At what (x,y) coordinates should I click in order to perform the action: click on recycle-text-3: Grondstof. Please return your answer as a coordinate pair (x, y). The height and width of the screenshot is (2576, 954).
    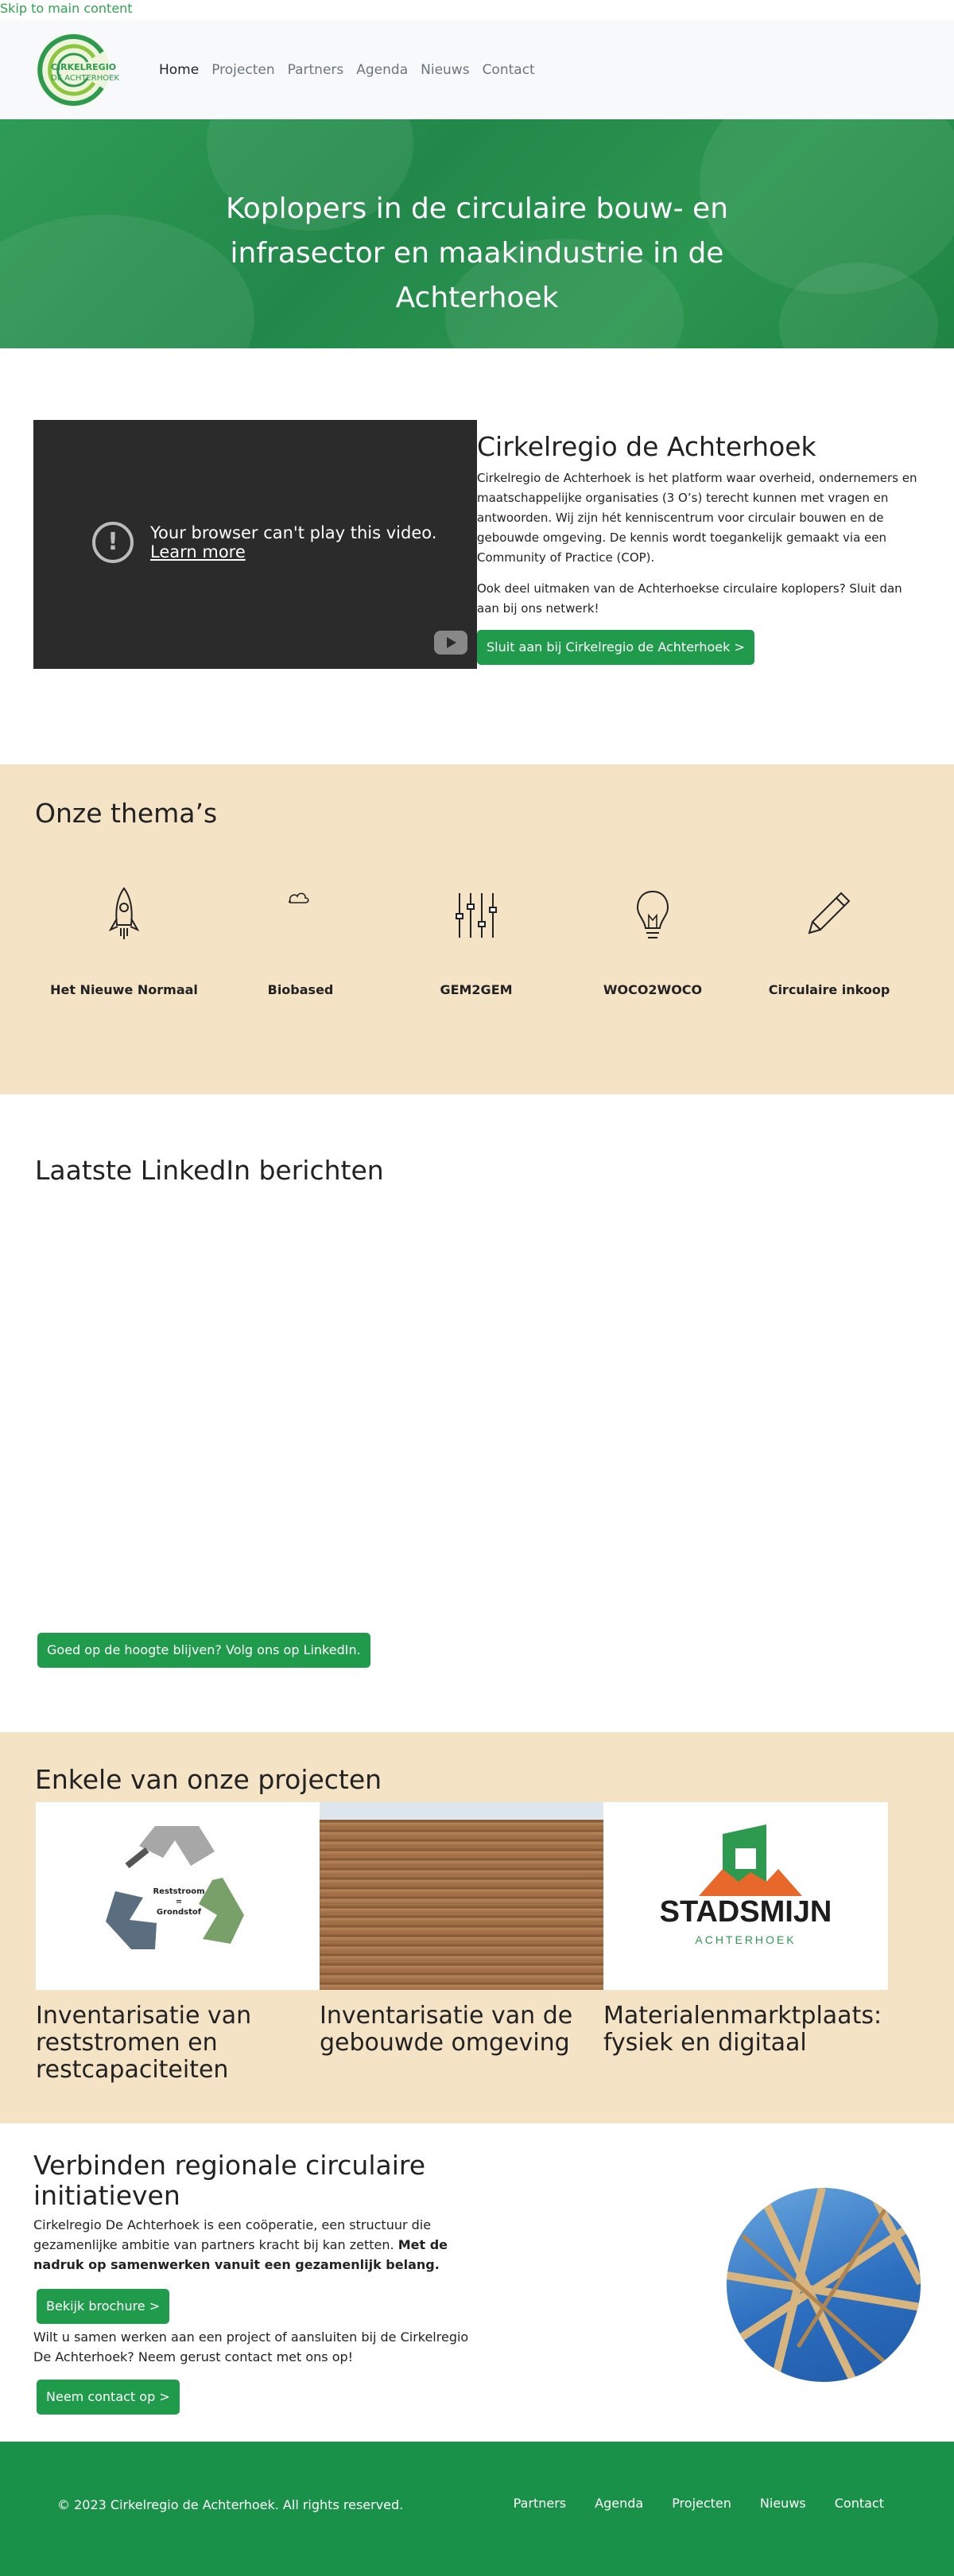
    Looking at the image, I should click on (179, 1912).